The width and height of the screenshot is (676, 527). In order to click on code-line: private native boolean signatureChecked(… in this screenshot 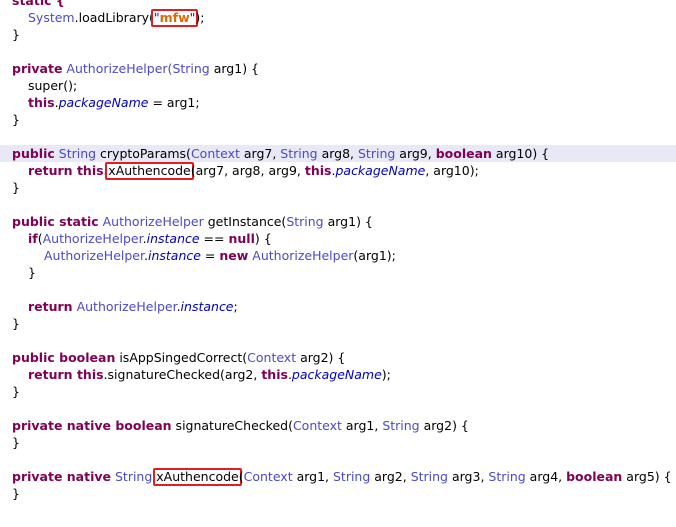, I will do `click(240, 425)`.